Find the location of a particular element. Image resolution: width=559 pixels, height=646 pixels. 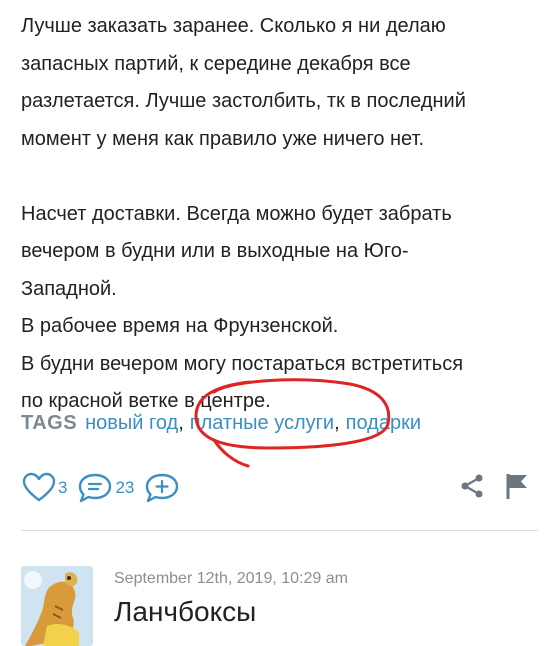

tags-label: TAGS is located at coordinates (49, 423).